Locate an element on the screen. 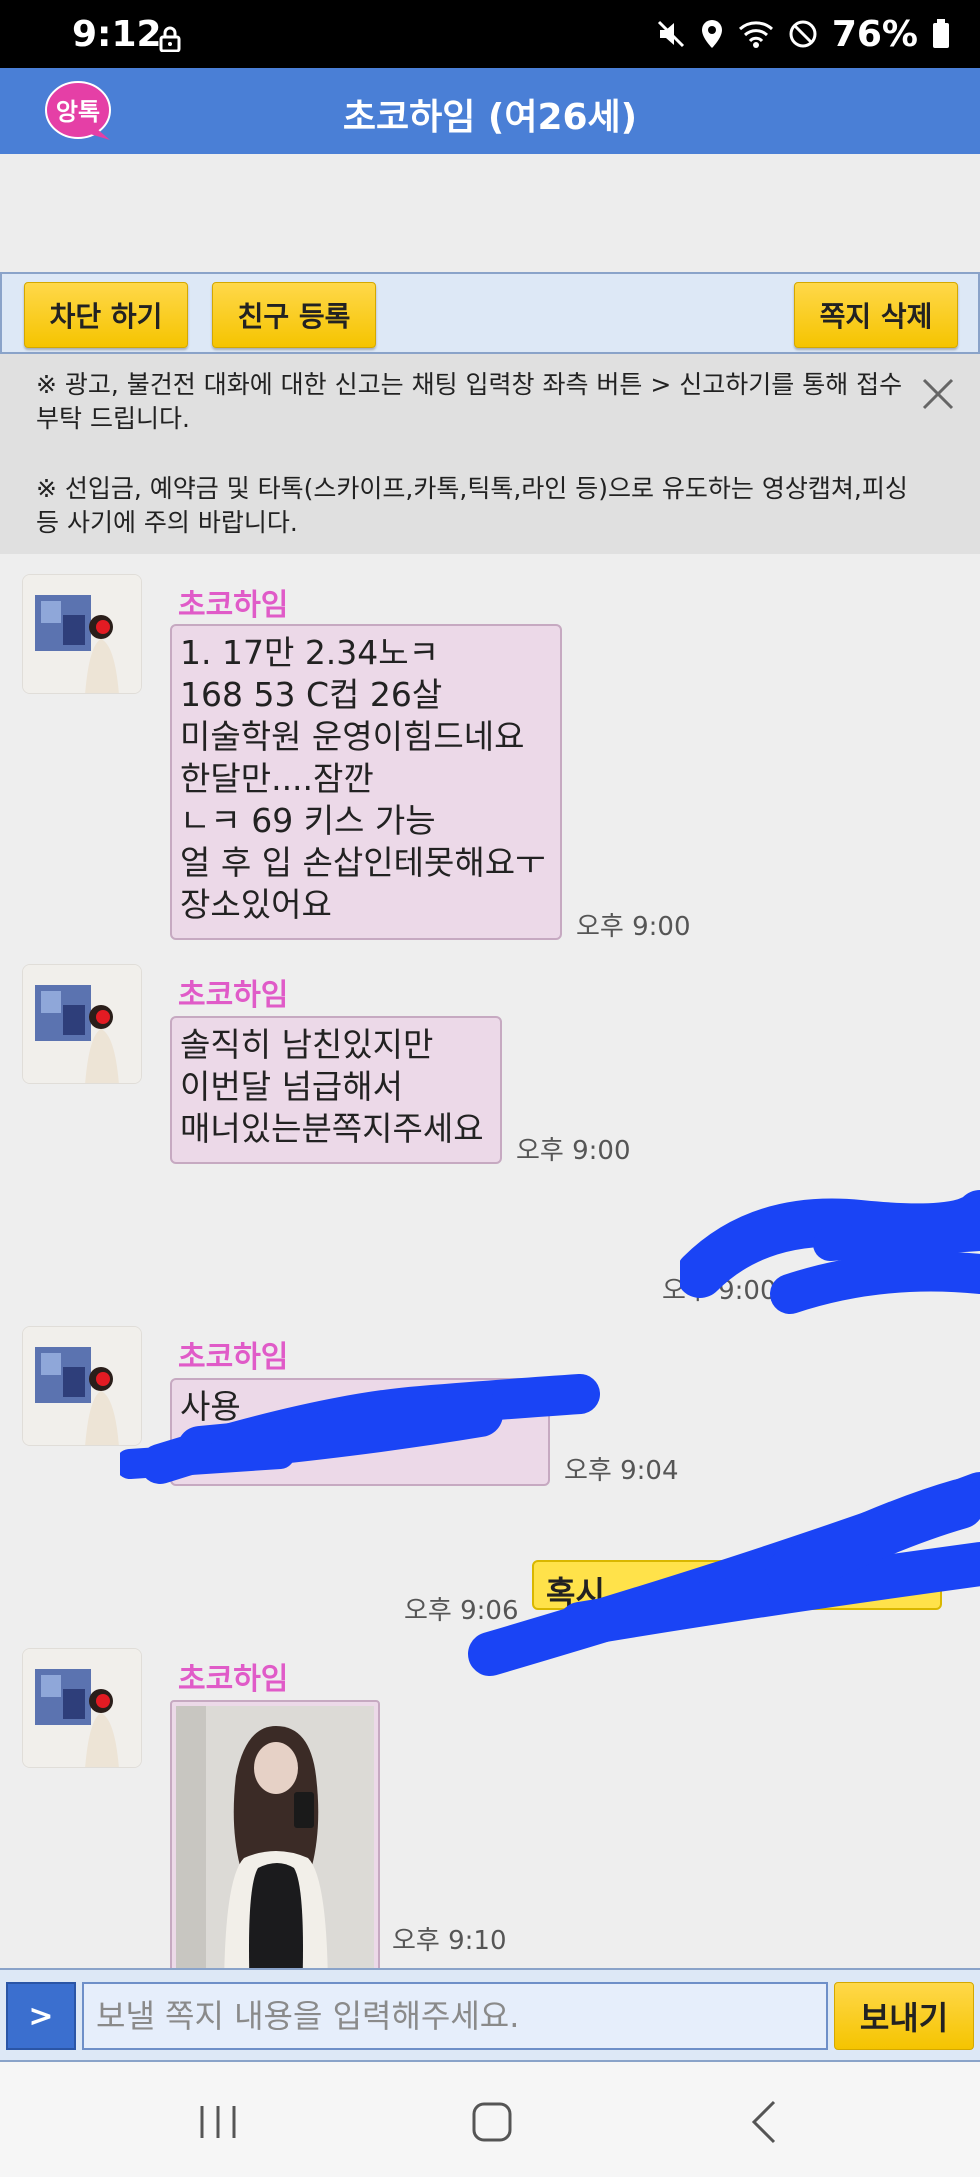 This screenshot has height=2177, width=980. status-icons: 76% is located at coordinates (803, 34).